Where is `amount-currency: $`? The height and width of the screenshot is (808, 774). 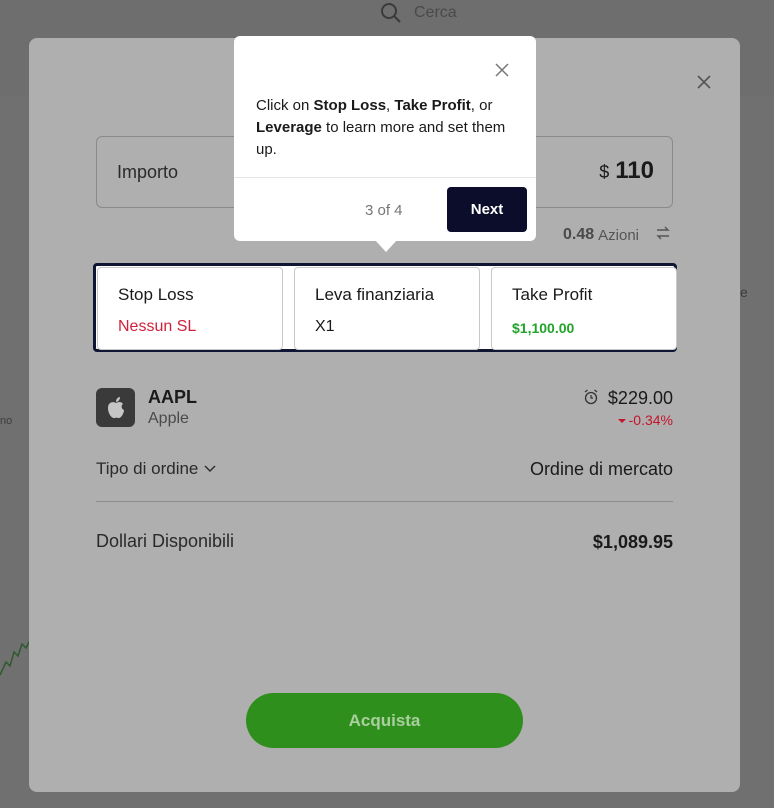 amount-currency: $ is located at coordinates (604, 172).